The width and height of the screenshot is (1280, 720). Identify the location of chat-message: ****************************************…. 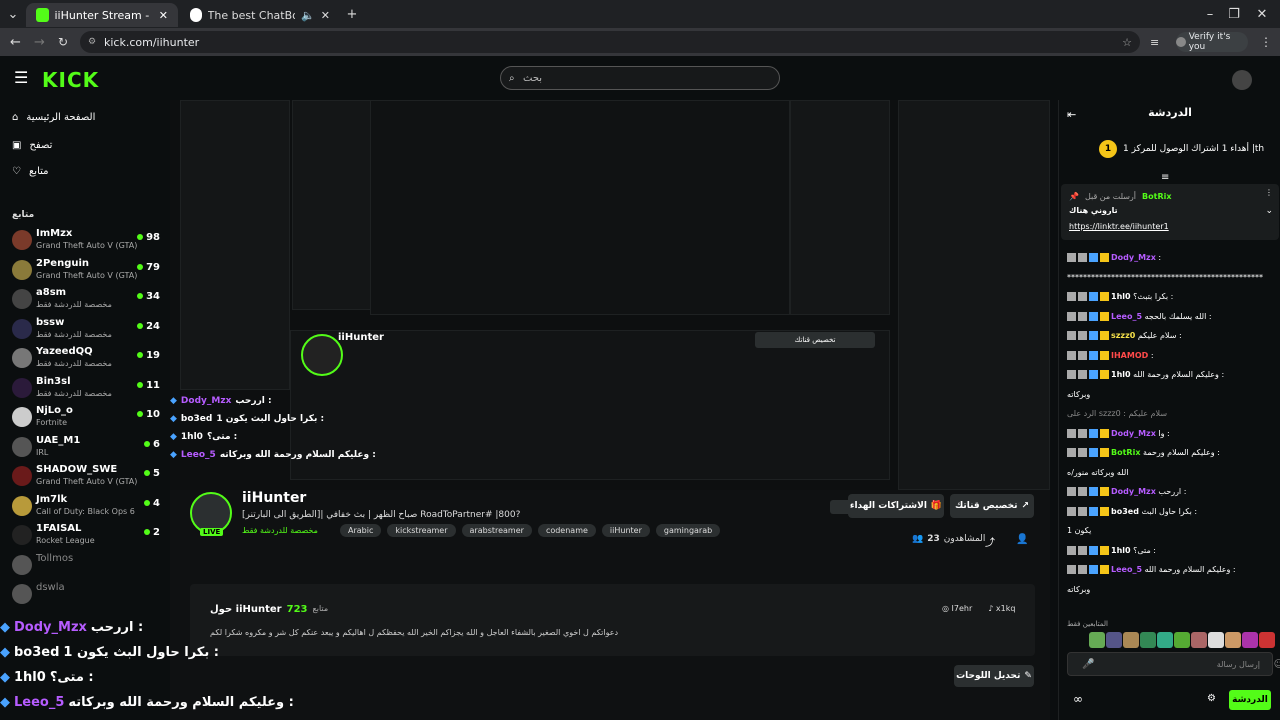
(1170, 278).